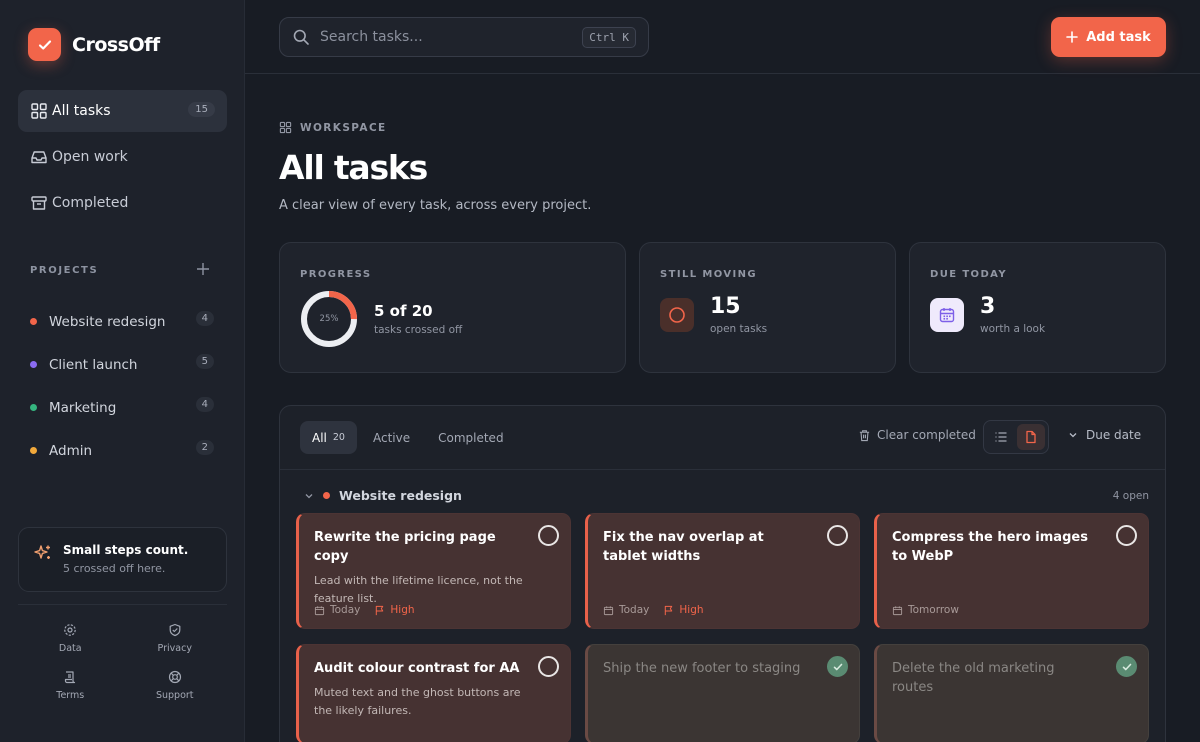 The image size is (1200, 742). I want to click on brand: CrossOff, so click(94, 44).